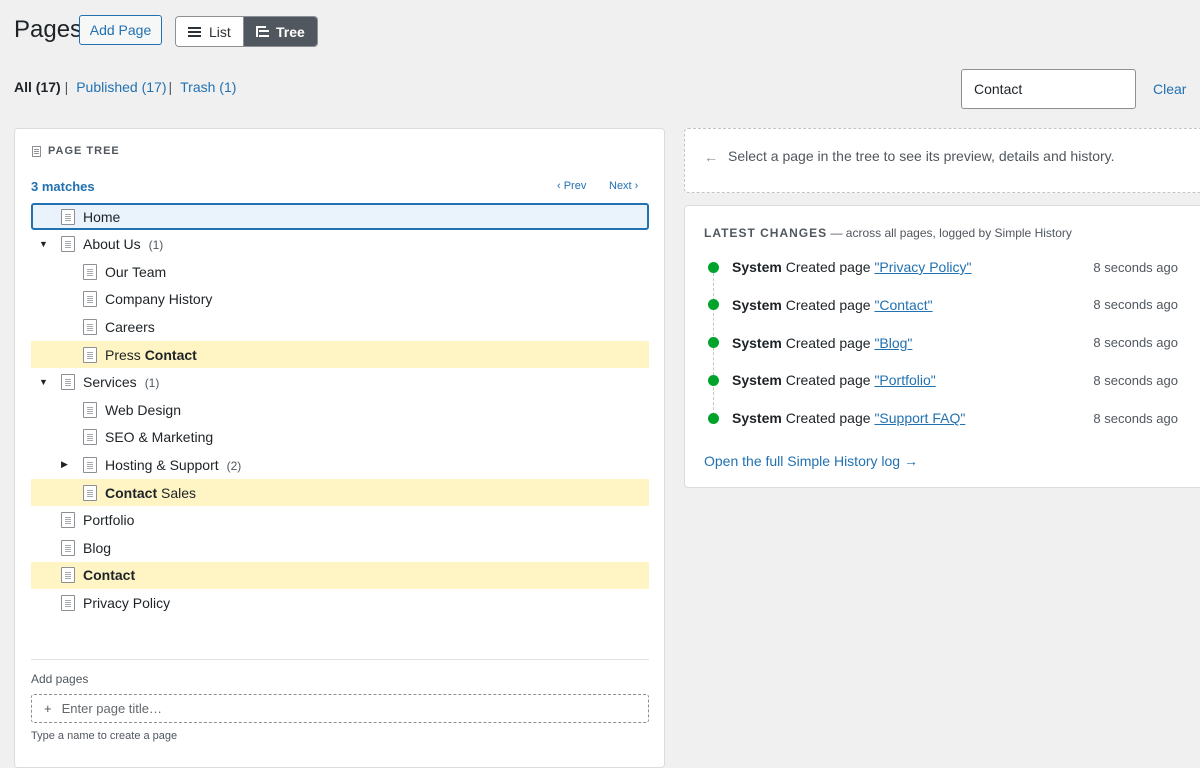 The width and height of the screenshot is (1200, 768). I want to click on tree-row-label: Privacy Policy, so click(126, 603).